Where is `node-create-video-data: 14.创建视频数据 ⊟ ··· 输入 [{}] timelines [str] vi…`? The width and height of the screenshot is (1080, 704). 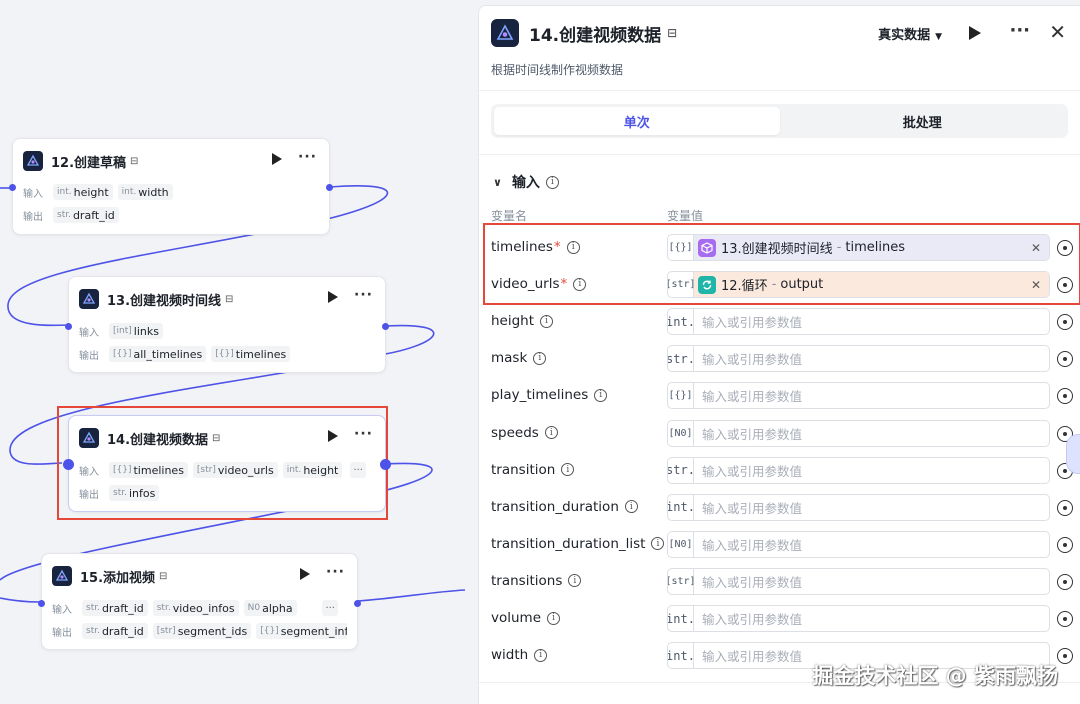 node-create-video-data: 14.创建视频数据 ⊟ ··· 输入 [{}] timelines [str] vi… is located at coordinates (227, 463).